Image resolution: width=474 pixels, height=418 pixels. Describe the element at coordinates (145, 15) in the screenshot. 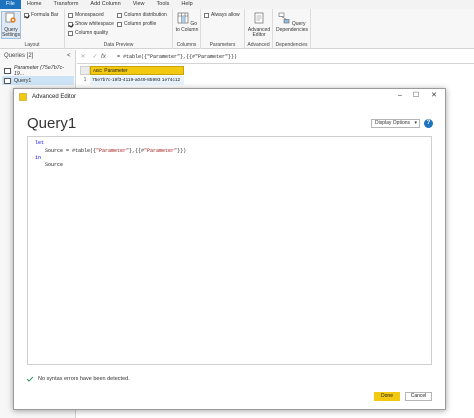

I see `column-distribution-label: Column distribution` at that location.